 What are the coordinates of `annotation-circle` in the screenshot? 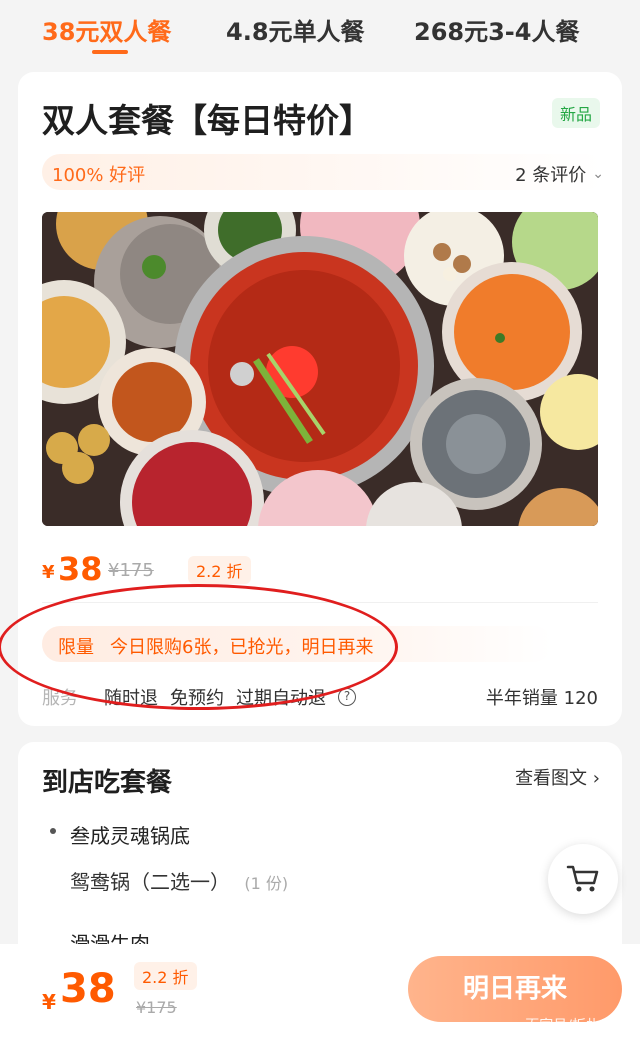 It's located at (199, 647).